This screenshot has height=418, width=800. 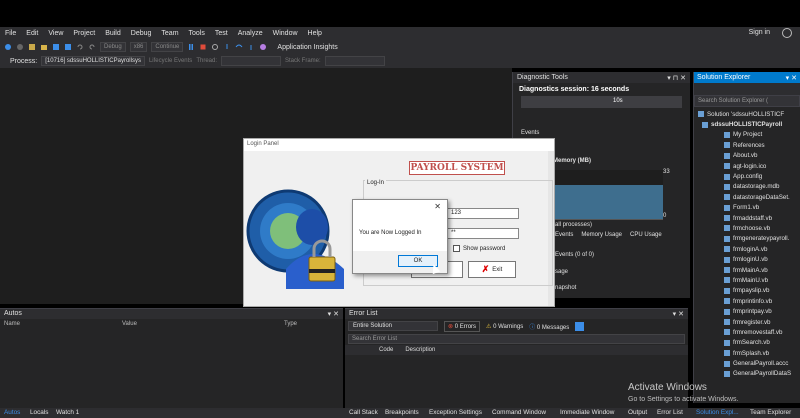 What do you see at coordinates (456, 248) in the screenshot?
I see `checkbox-box` at bounding box center [456, 248].